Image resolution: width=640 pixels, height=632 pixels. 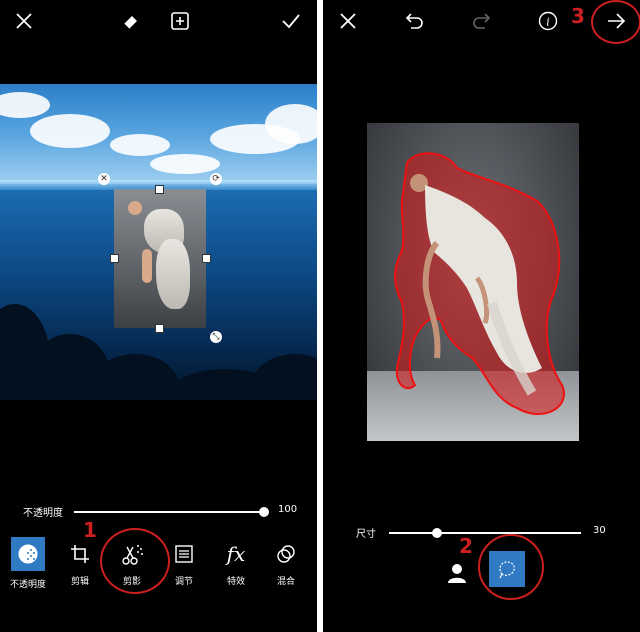 What do you see at coordinates (236, 554) in the screenshot?
I see `fx-icon: fx` at bounding box center [236, 554].